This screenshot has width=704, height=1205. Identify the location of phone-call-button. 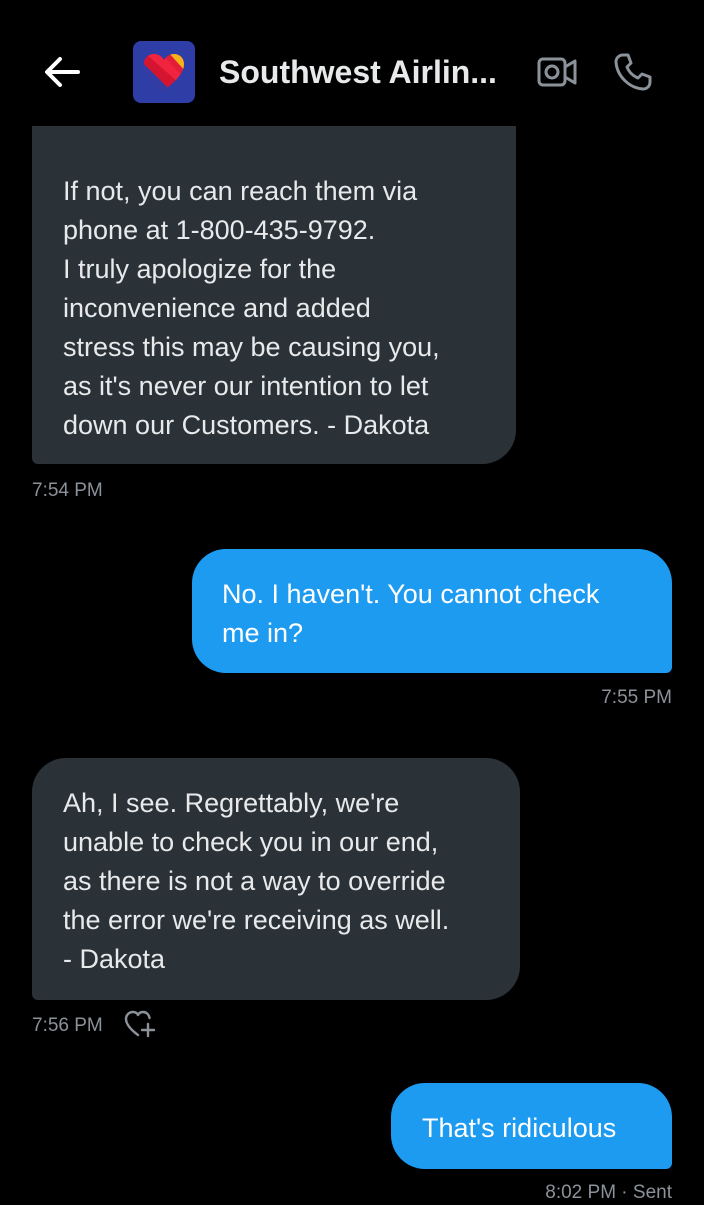
(633, 72).